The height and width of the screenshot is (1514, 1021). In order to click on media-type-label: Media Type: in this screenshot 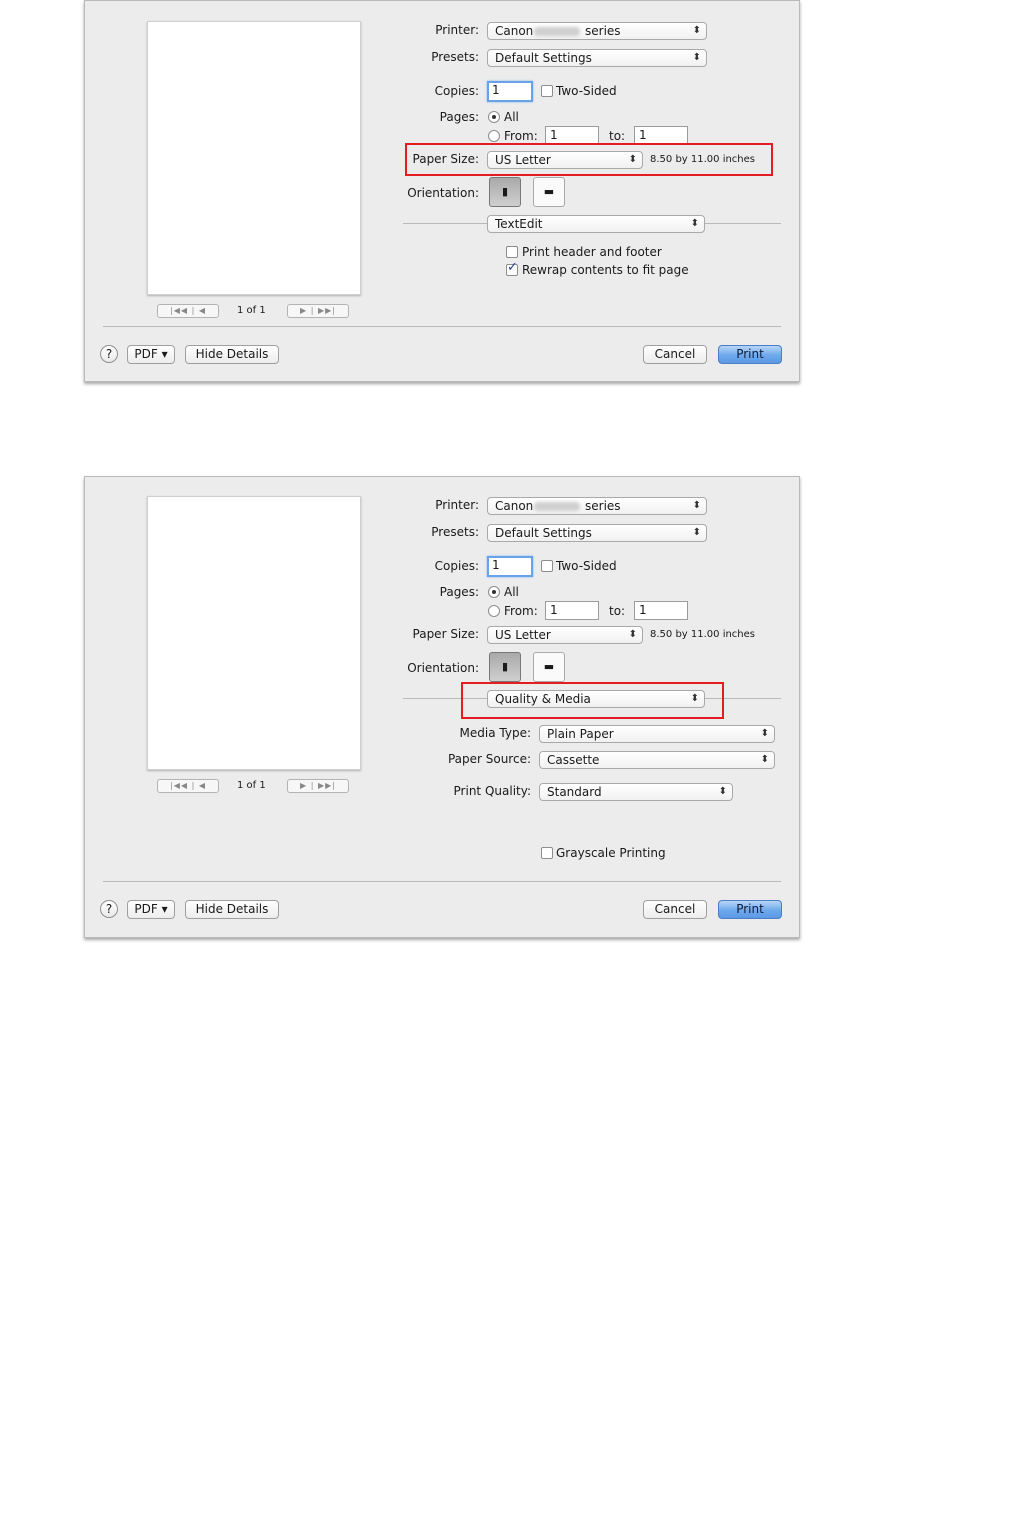, I will do `click(495, 733)`.